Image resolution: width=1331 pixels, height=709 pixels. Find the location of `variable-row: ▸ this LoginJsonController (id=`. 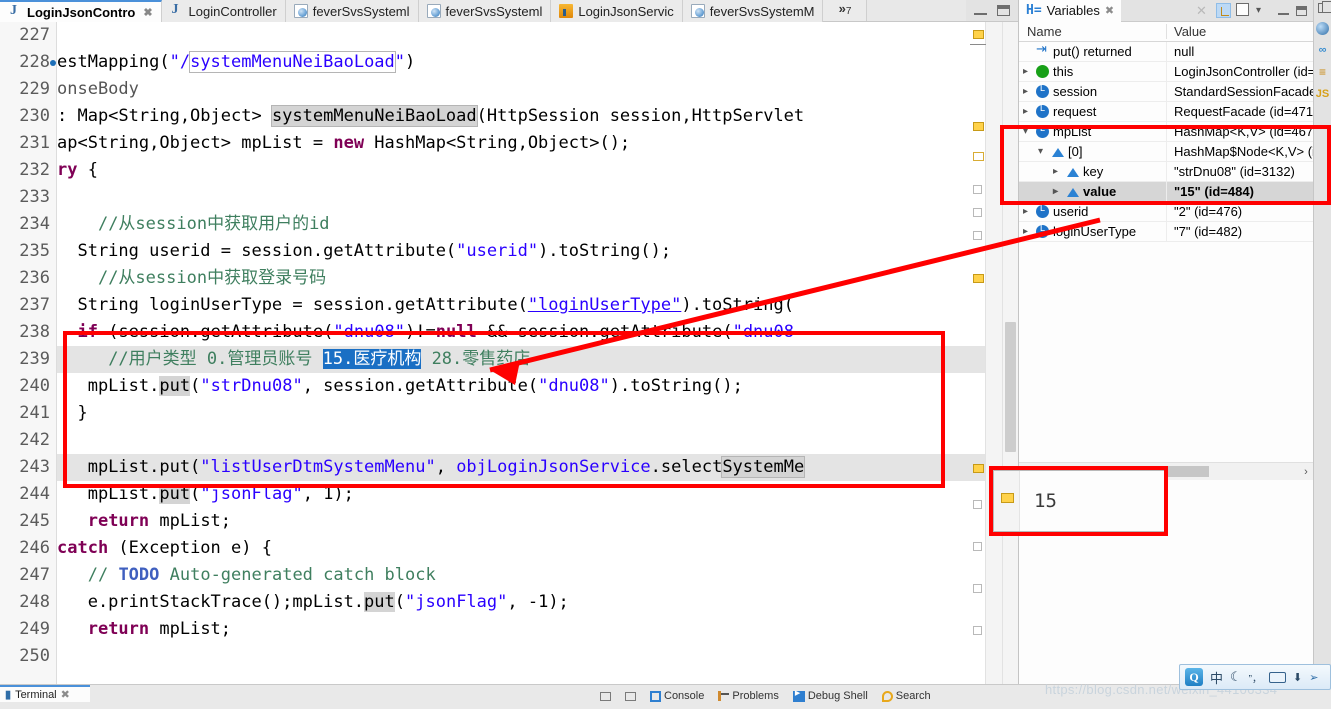

variable-row: ▸ this LoginJsonController (id= is located at coordinates (1166, 71).